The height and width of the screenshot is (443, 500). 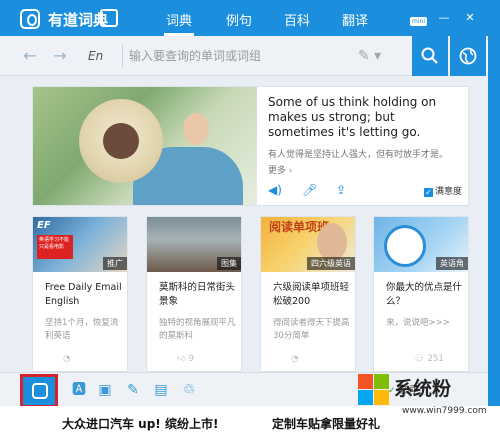 What do you see at coordinates (181, 359) in the screenshot?
I see `thumbs-up-icon: 👍︎` at bounding box center [181, 359].